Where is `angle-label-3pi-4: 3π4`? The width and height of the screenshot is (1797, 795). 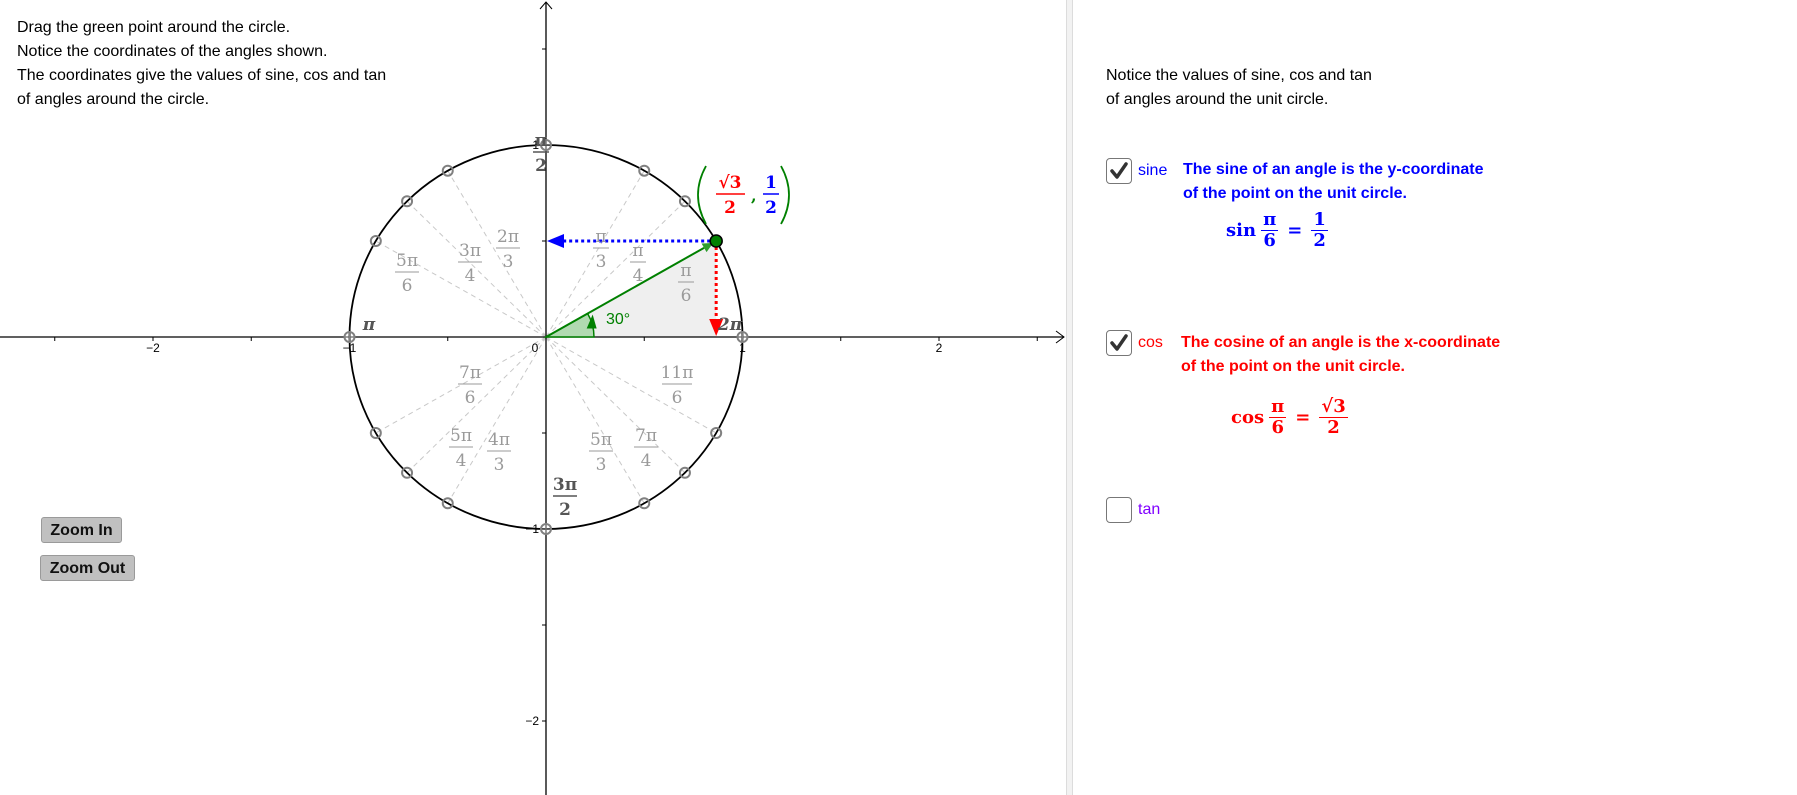 angle-label-3pi-4: 3π4 is located at coordinates (470, 263).